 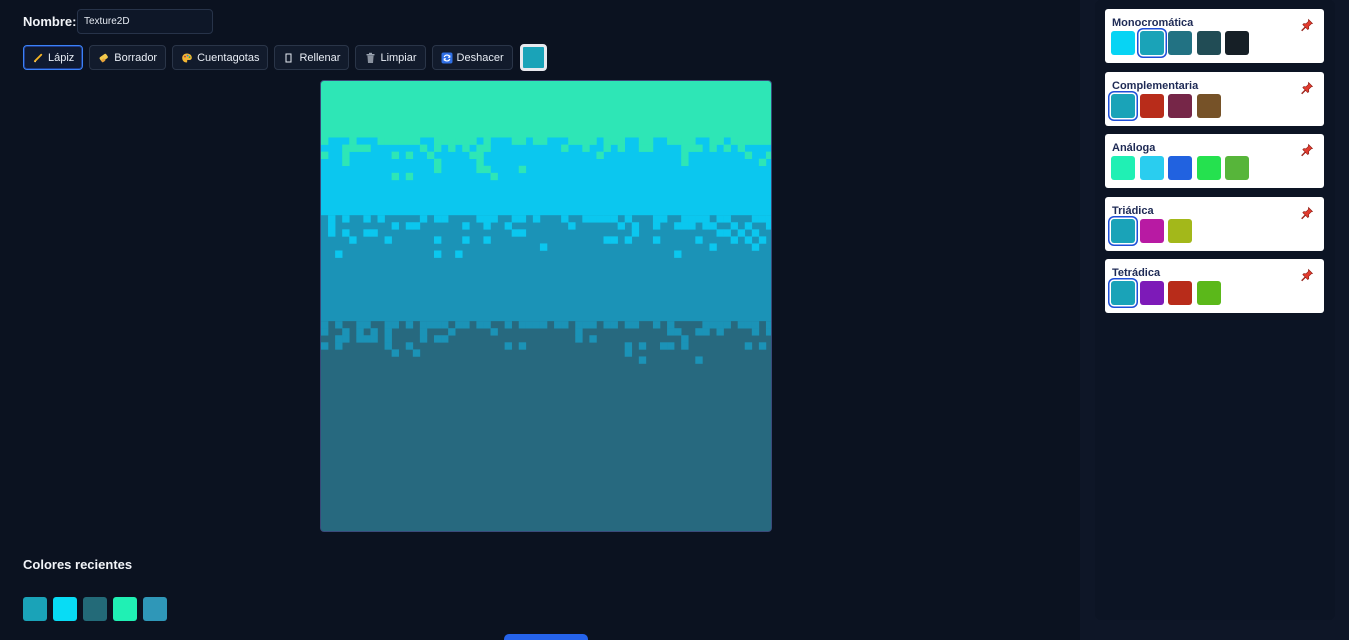 I want to click on trash-icon, so click(x=370, y=58).